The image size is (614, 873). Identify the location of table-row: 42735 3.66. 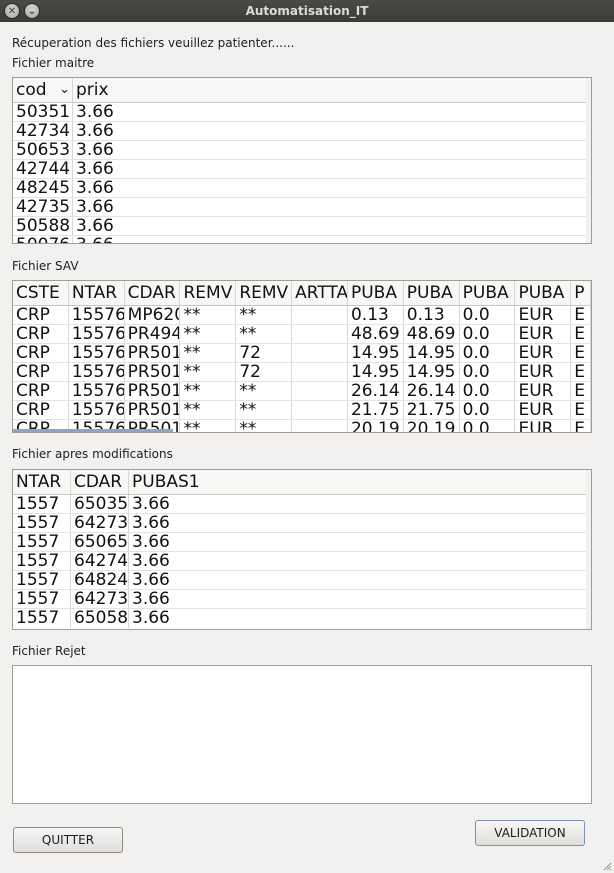
(302, 207).